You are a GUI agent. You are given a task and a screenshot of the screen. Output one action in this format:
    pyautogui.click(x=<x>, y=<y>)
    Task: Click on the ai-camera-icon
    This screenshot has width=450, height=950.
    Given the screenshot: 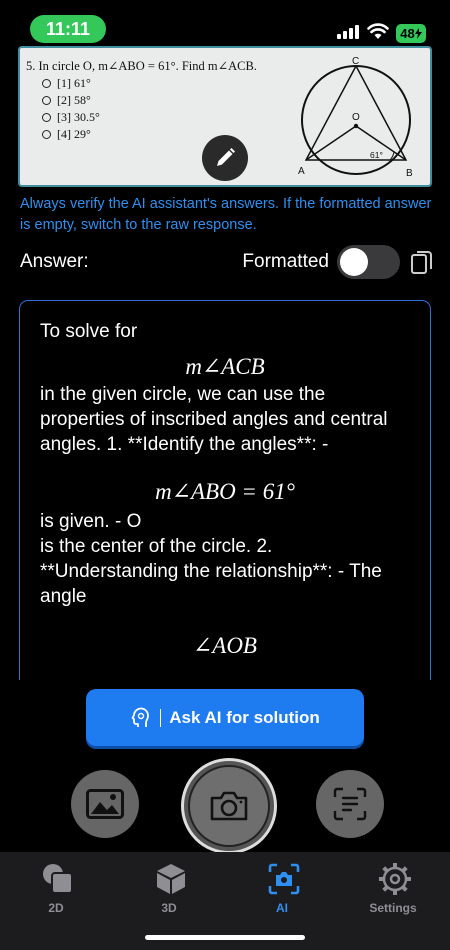 What is the action you would take?
    pyautogui.click(x=284, y=879)
    